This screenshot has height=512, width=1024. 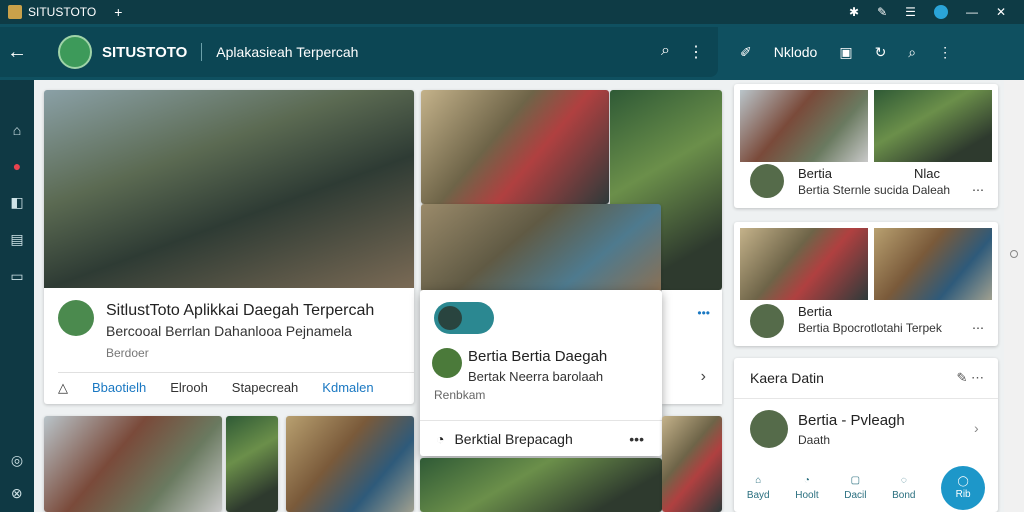 I want to click on header-actions: ⌕ ⋮, so click(x=689, y=52).